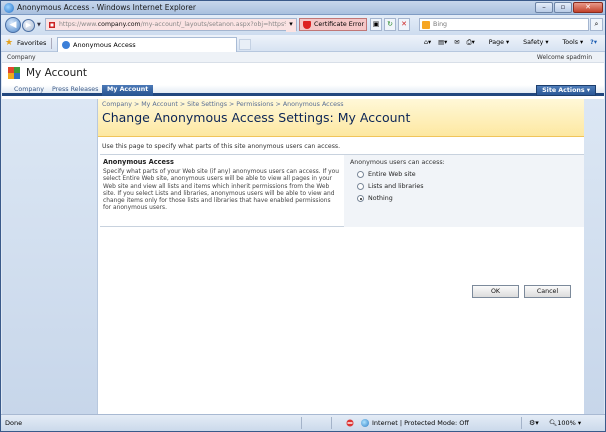 The height and width of the screenshot is (432, 606). What do you see at coordinates (594, 256) in the screenshot?
I see `right-margin` at bounding box center [594, 256].